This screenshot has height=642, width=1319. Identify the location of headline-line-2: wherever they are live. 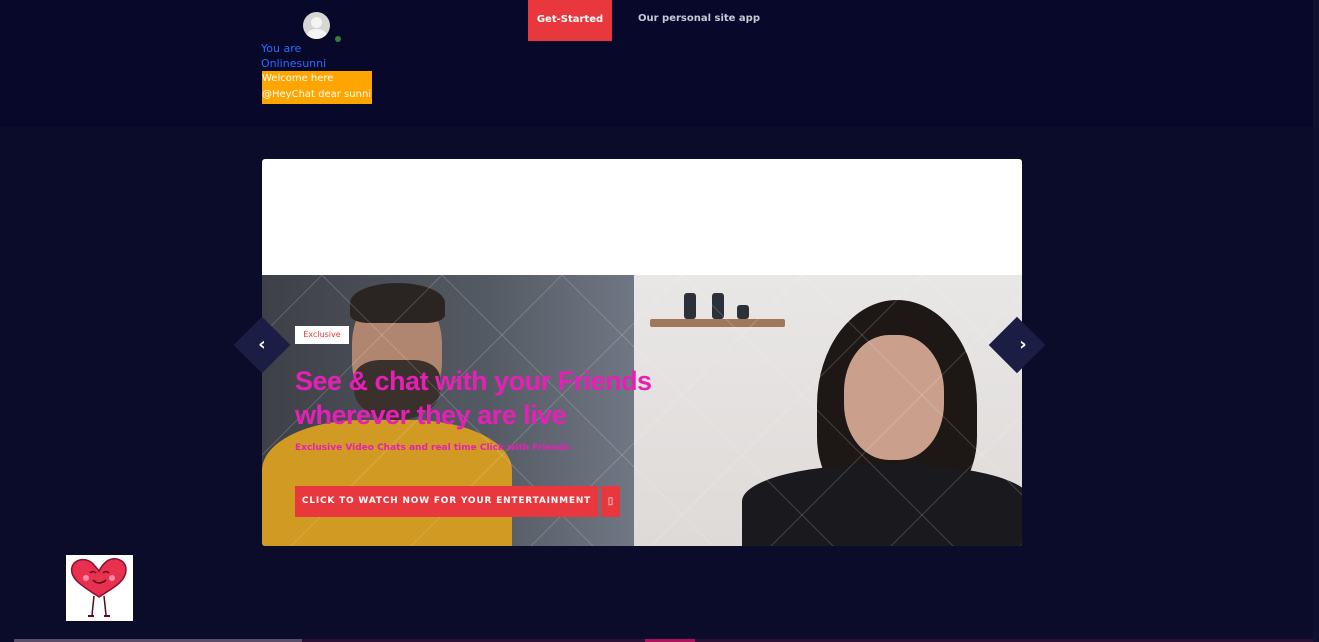
(431, 415).